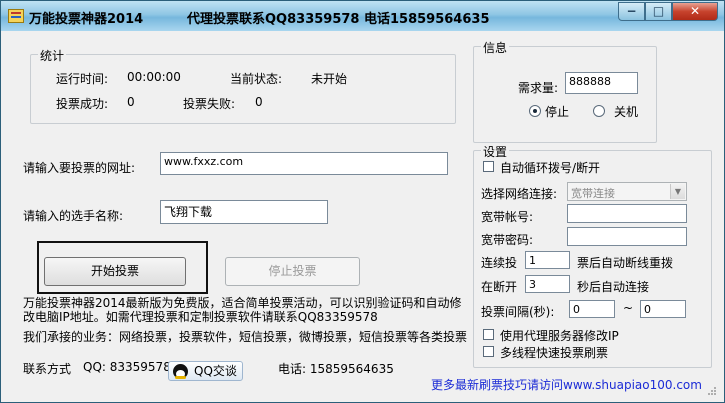 The width and height of the screenshot is (725, 403). I want to click on network-select: 宽带连接 ▼, so click(627, 191).